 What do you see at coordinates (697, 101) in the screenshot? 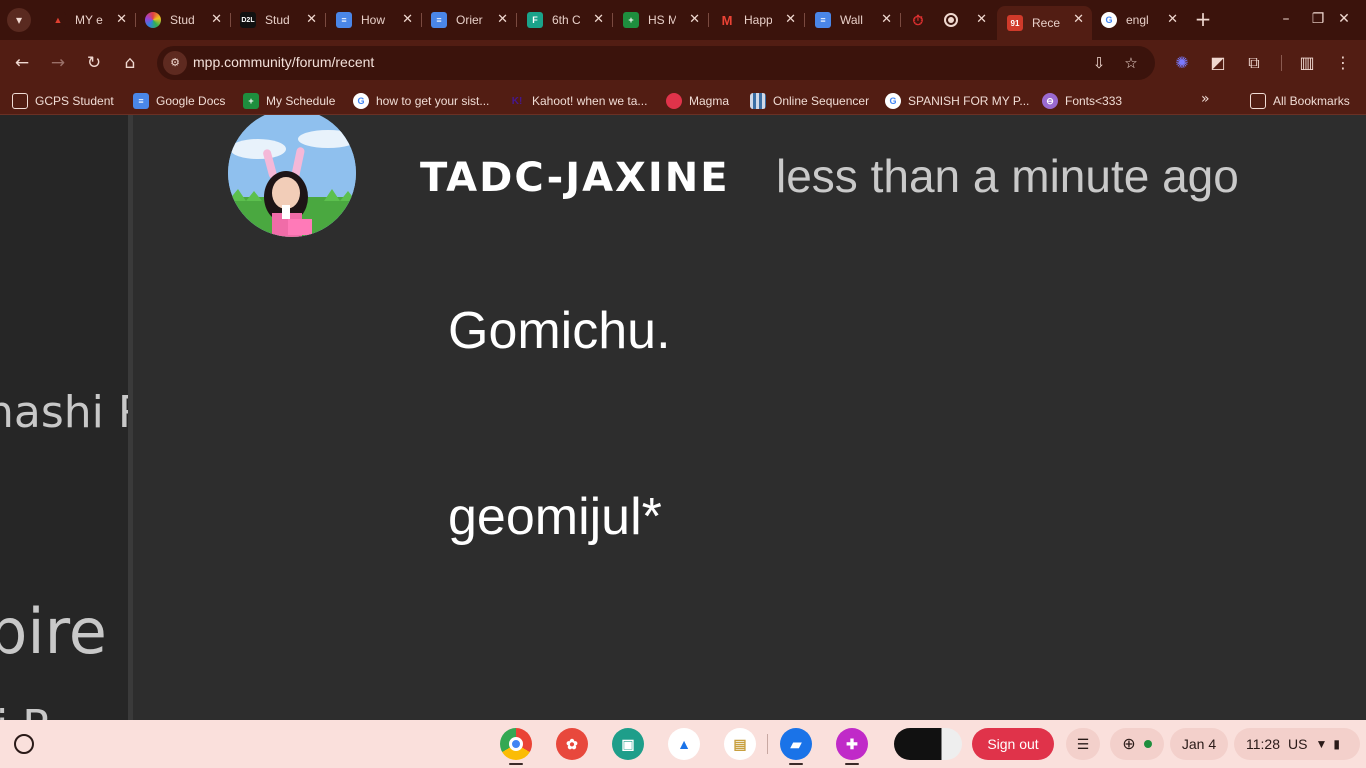
I see `bookmark-item: Magma` at bounding box center [697, 101].